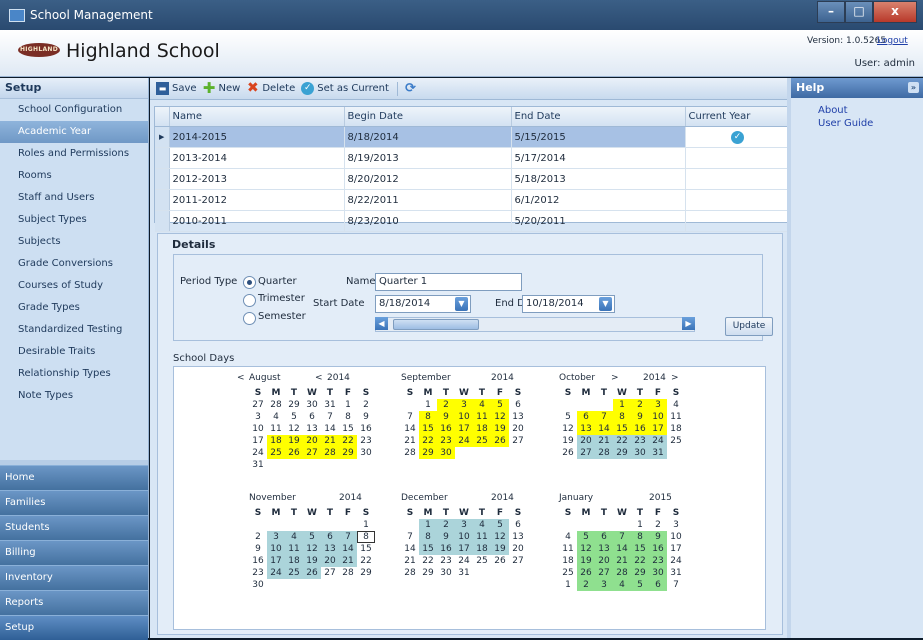 The width and height of the screenshot is (923, 640). What do you see at coordinates (74, 264) in the screenshot?
I see `nav-item-grade-conversions: Grade Conversions` at bounding box center [74, 264].